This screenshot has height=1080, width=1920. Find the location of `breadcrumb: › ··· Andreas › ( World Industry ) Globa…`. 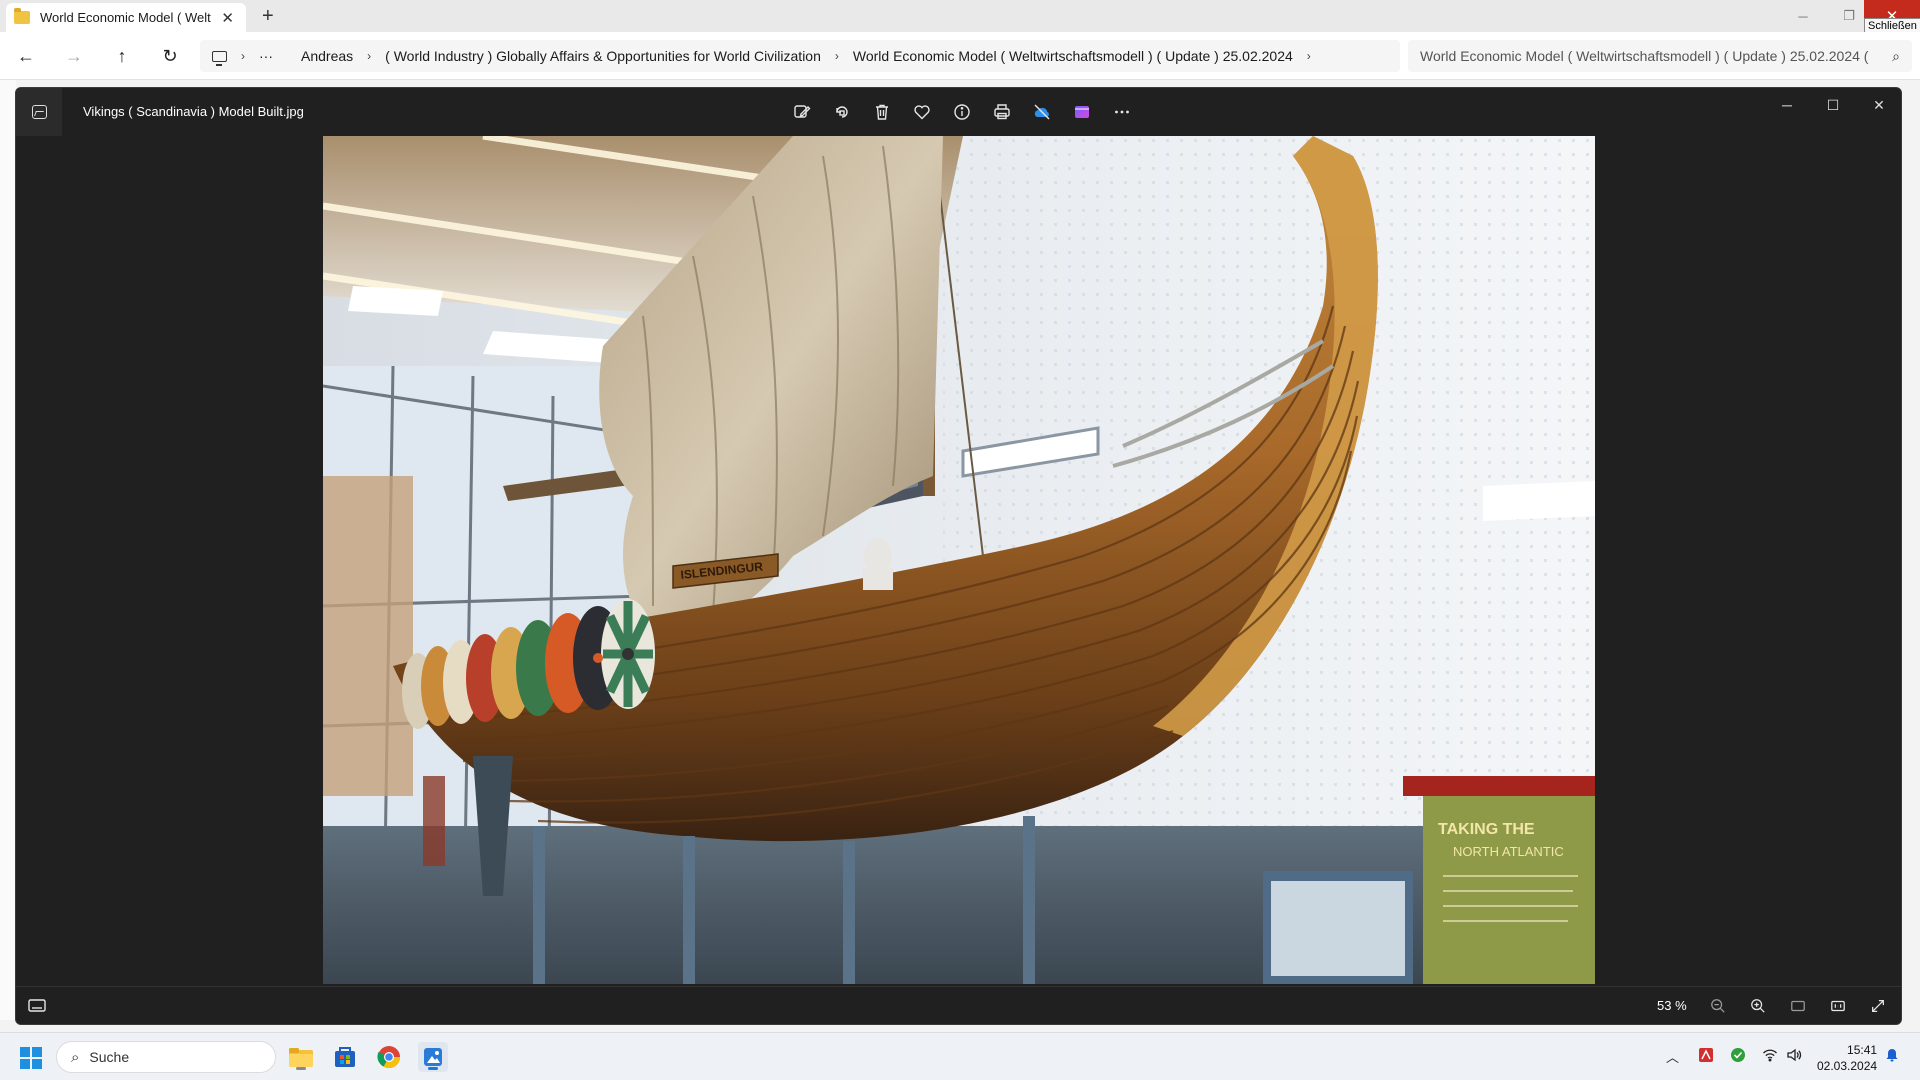

breadcrumb: › ··· Andreas › ( World Industry ) Globa… is located at coordinates (800, 56).